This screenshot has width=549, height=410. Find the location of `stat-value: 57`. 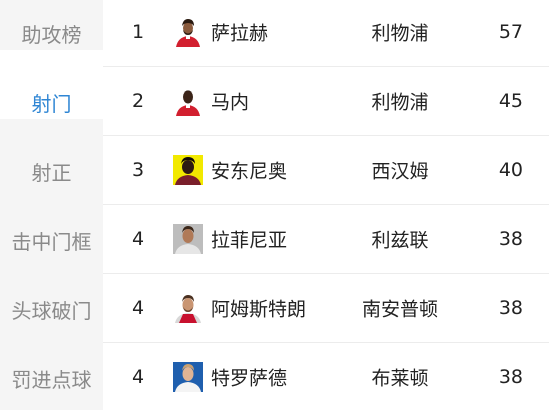

stat-value: 57 is located at coordinates (510, 32).